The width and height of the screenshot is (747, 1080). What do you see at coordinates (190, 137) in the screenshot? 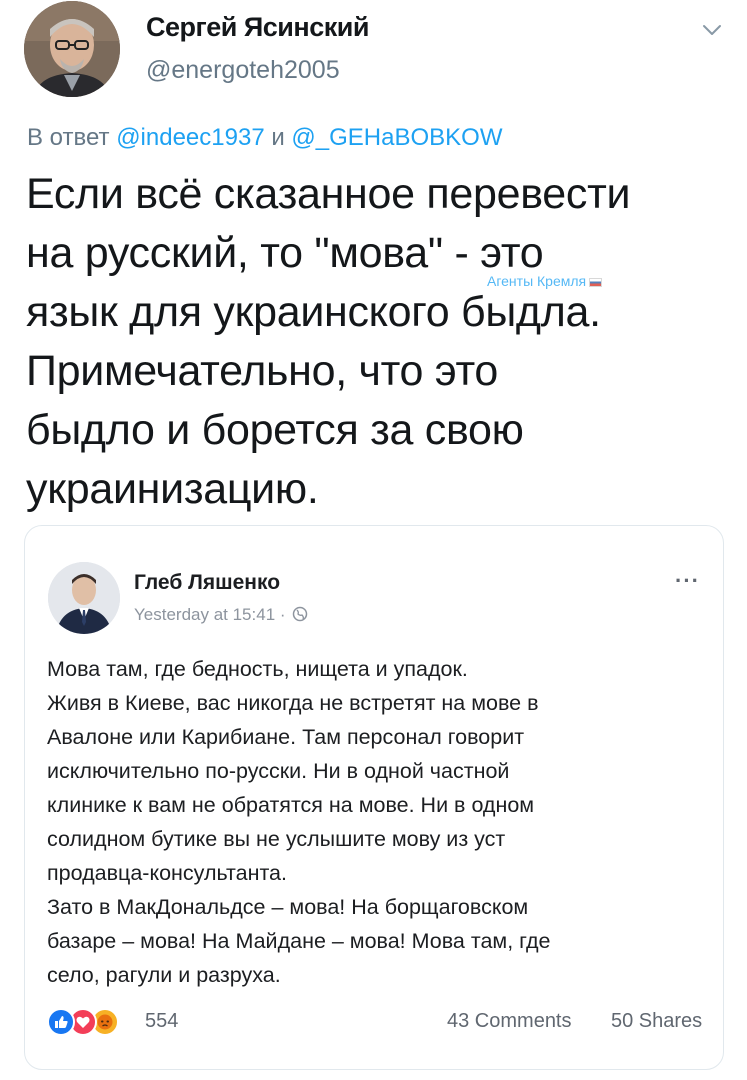
I see `reply-mention-1: @indeec1937` at bounding box center [190, 137].